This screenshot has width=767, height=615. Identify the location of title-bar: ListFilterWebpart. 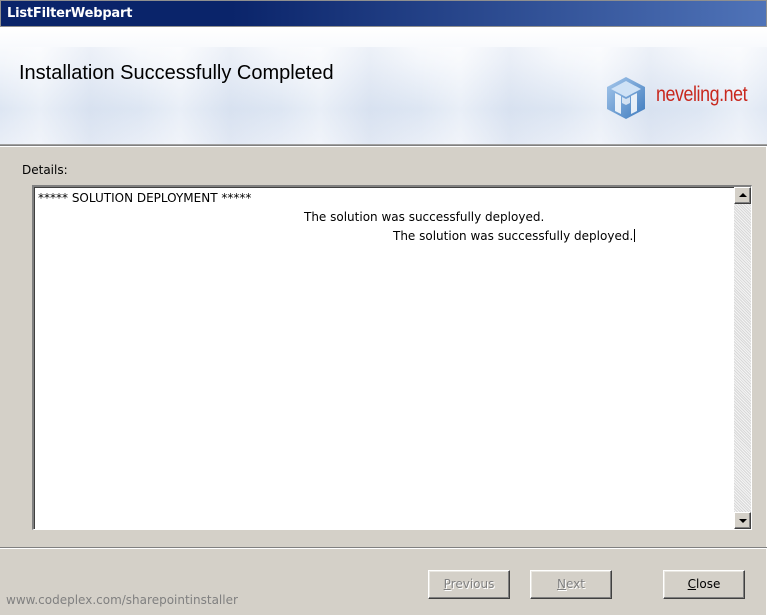
(383, 13).